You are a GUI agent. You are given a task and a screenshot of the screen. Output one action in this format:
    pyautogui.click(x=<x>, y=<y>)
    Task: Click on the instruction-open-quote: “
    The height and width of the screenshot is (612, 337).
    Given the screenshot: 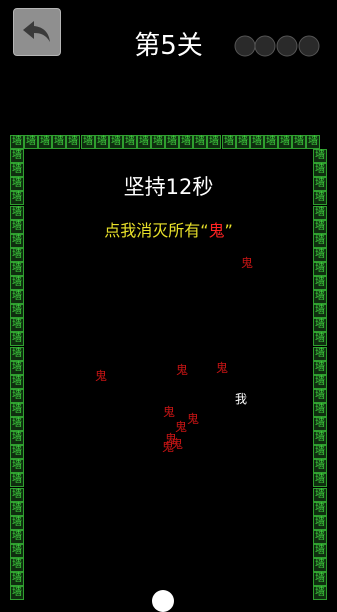 What is the action you would take?
    pyautogui.click(x=204, y=230)
    